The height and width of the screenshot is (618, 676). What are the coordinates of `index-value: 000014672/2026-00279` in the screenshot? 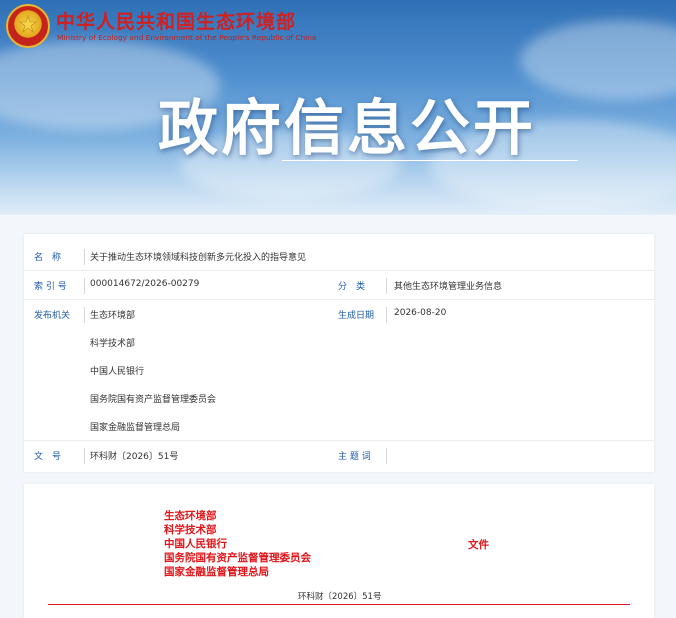 It's located at (145, 284).